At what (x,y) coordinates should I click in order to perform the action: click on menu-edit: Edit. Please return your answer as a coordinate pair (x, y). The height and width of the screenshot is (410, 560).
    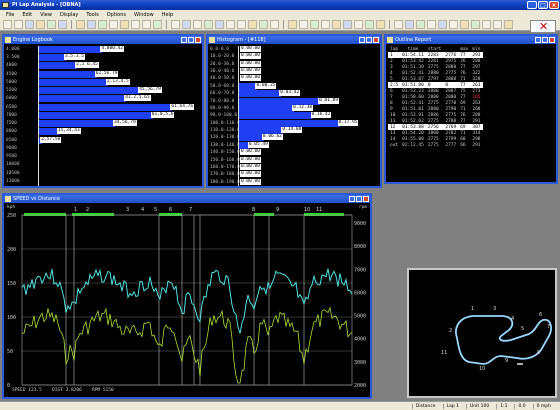
    Looking at the image, I should click on (27, 15).